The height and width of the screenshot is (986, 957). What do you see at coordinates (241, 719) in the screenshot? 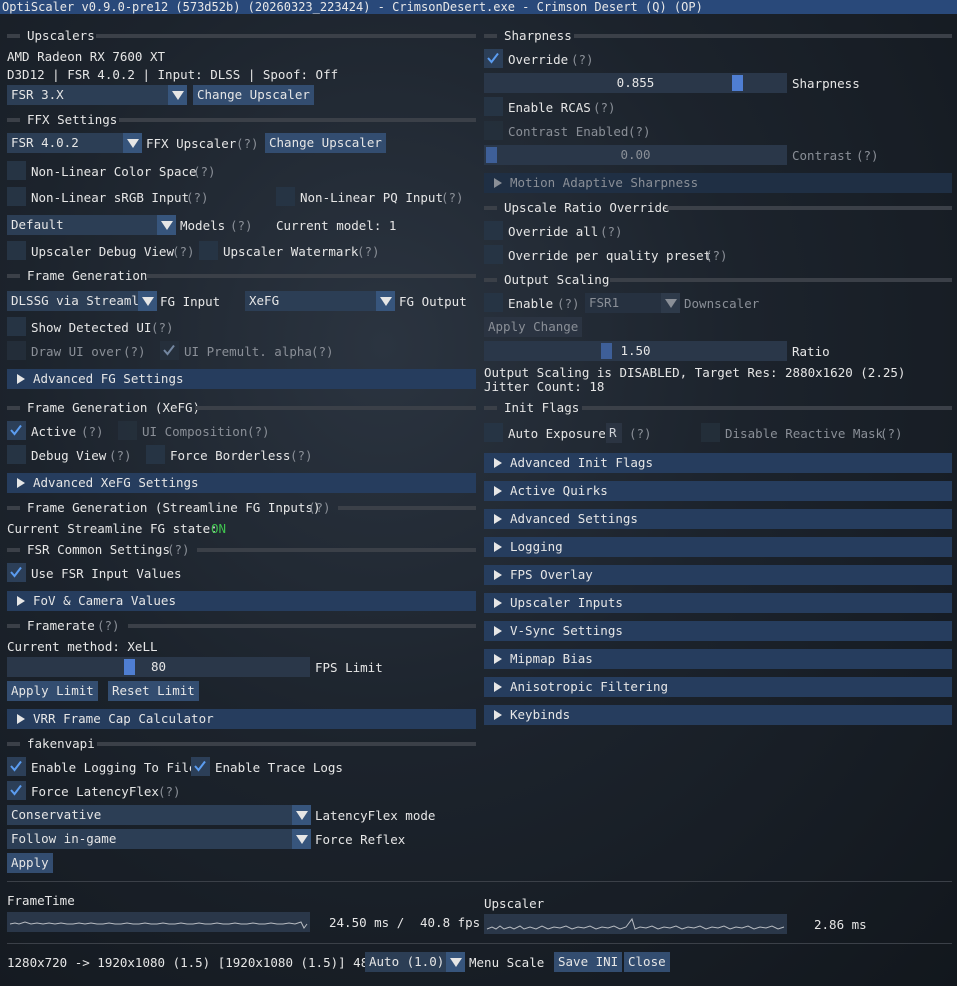
I see `vrr-calculator-header: VRR Frame Cap Calculator` at bounding box center [241, 719].